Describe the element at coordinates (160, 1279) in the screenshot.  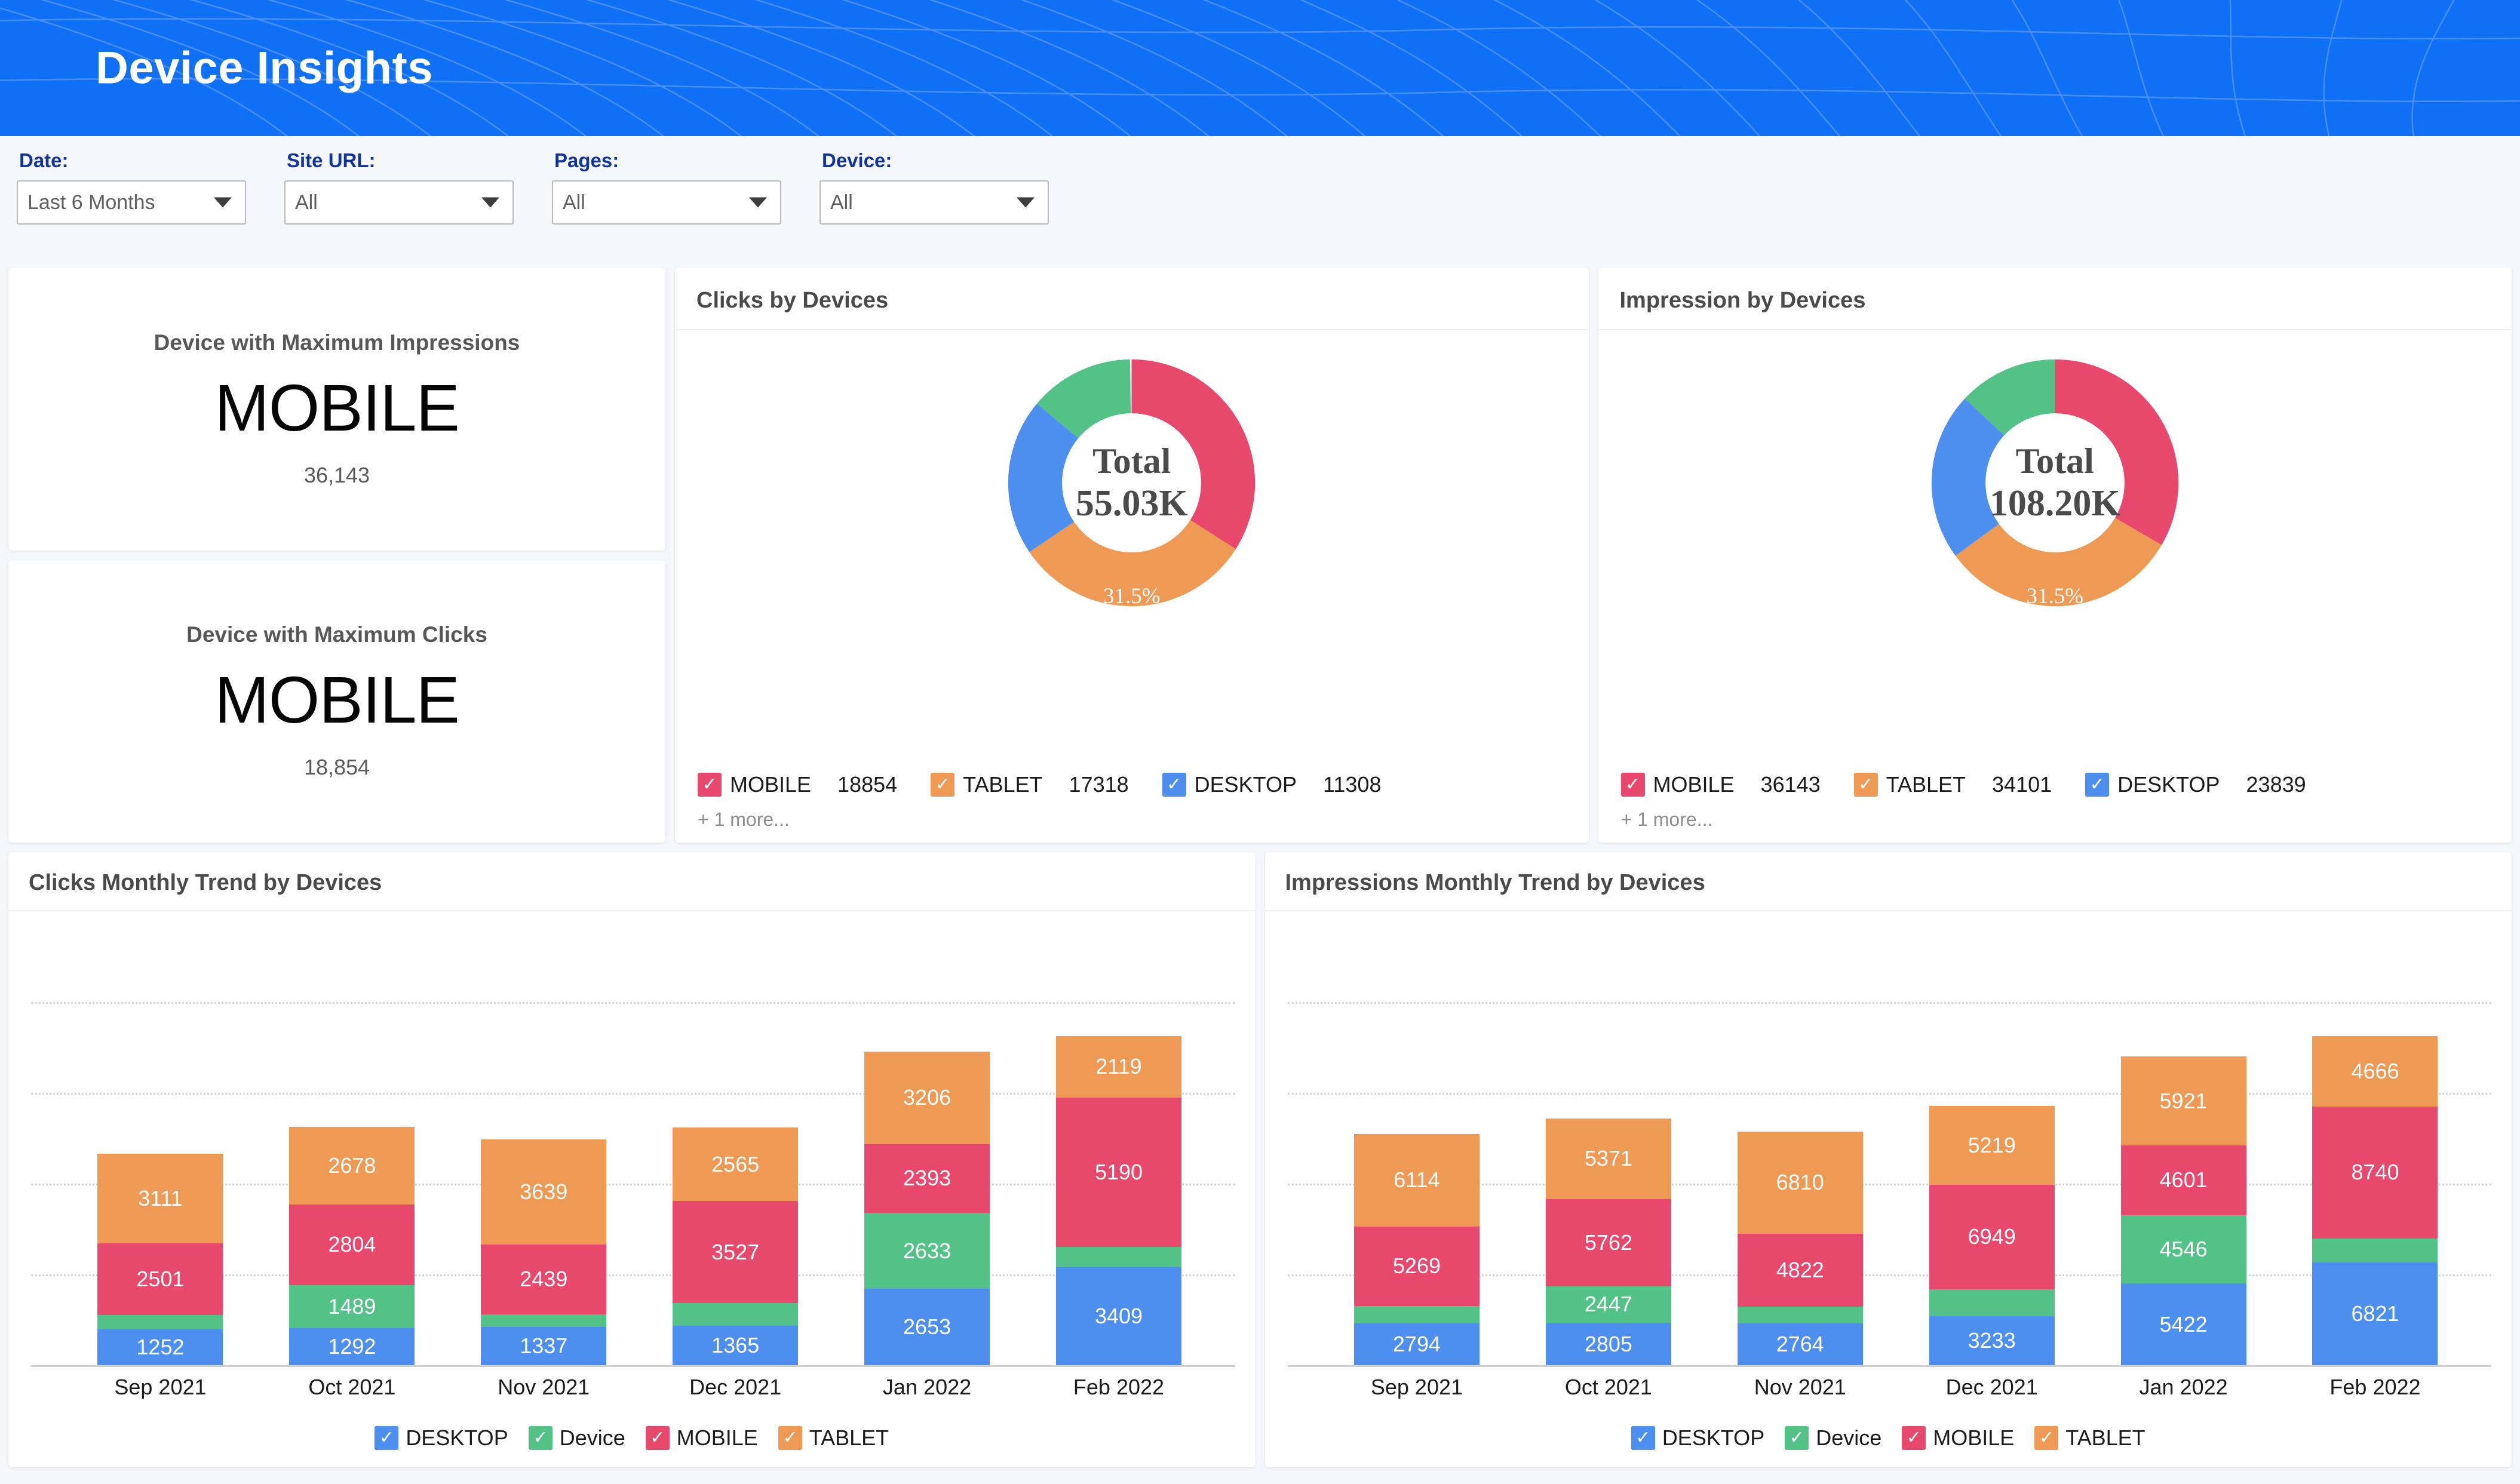
I see `bar-segment-mobile: 2501` at that location.